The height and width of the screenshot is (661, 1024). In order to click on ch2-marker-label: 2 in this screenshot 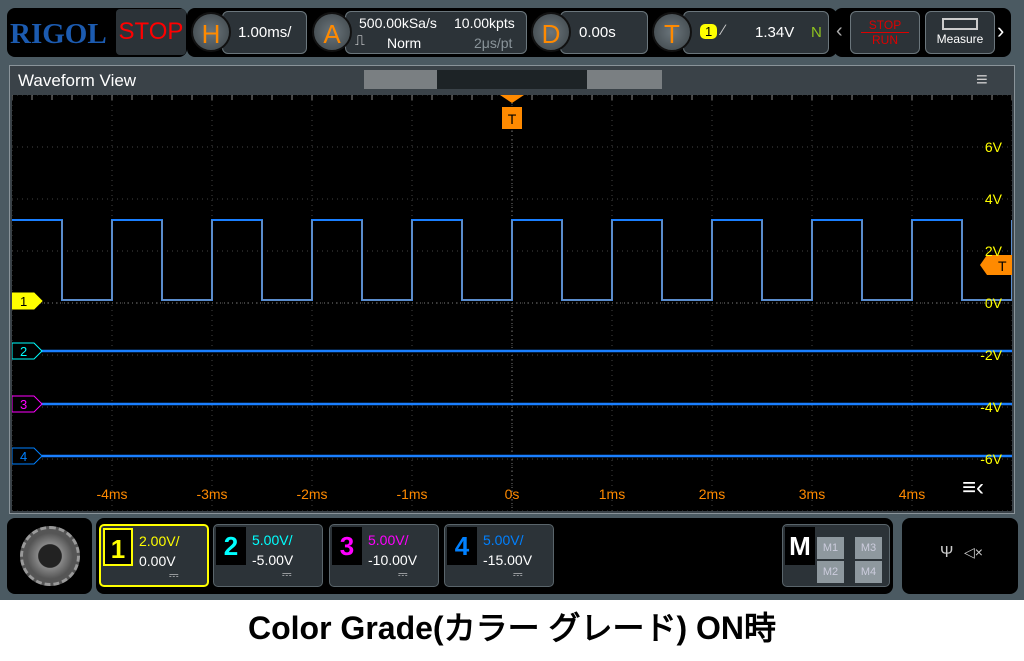, I will do `click(23, 351)`.